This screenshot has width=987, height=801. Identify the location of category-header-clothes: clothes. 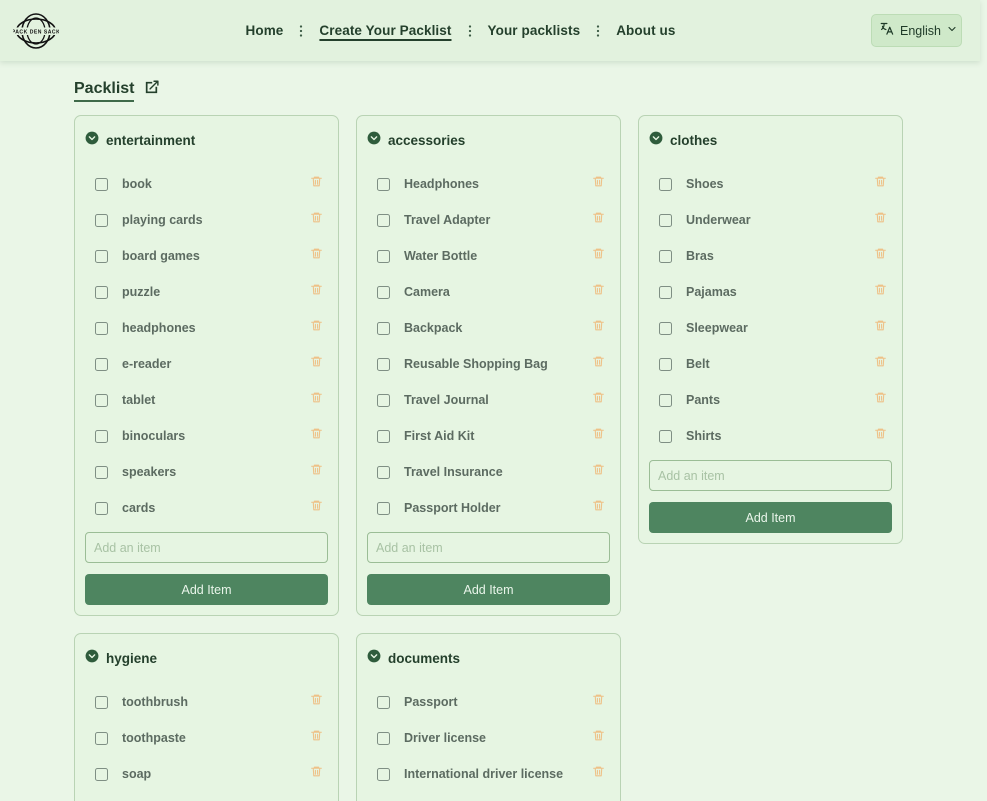
(770, 140).